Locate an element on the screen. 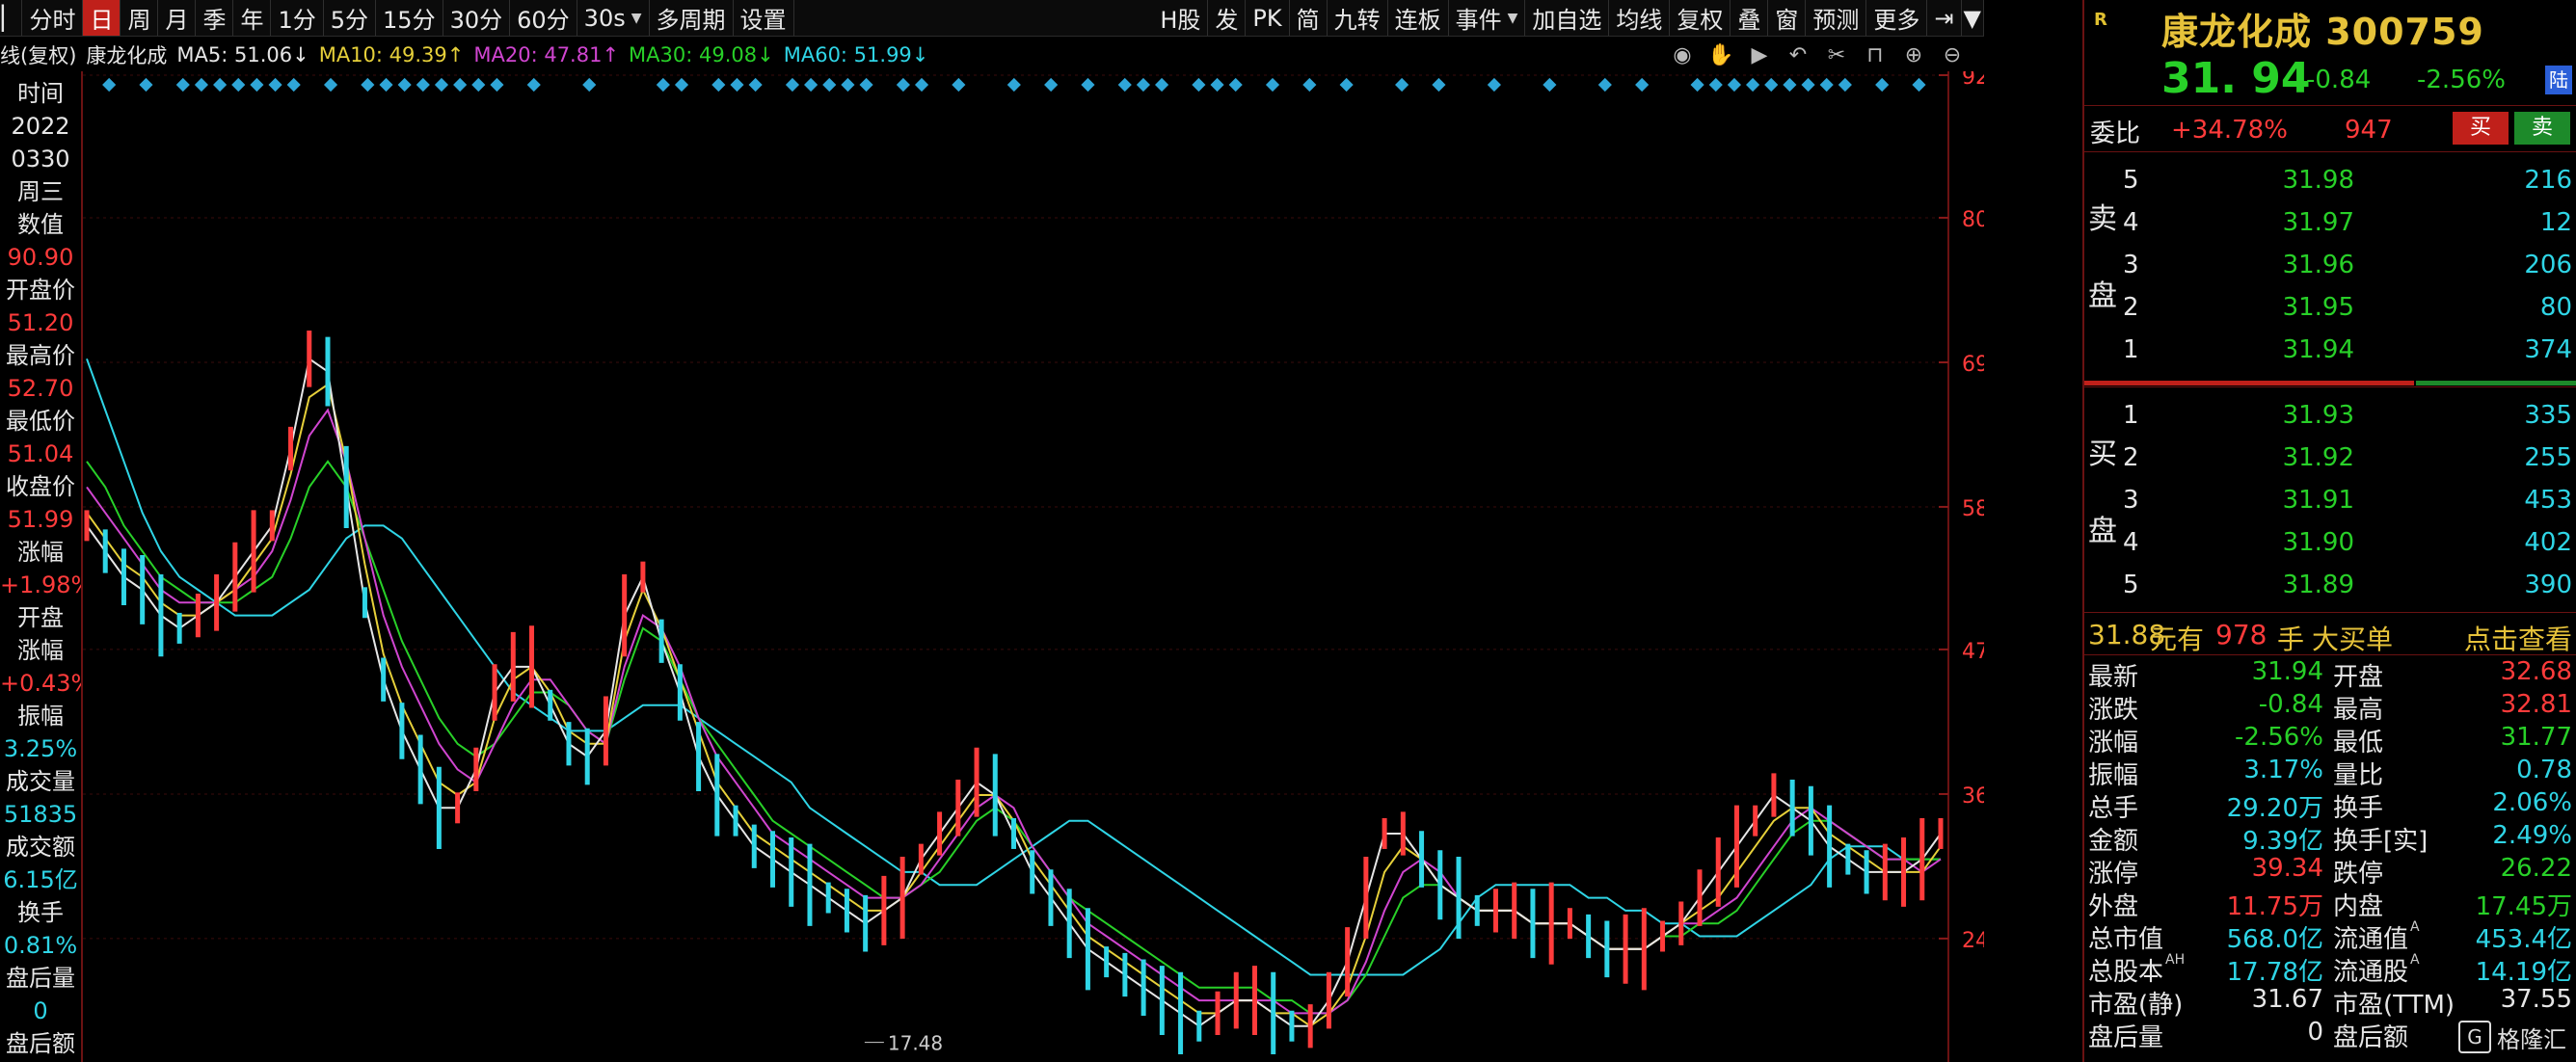 This screenshot has height=1062, width=2576. tool-button-label: 预测 is located at coordinates (1836, 20).